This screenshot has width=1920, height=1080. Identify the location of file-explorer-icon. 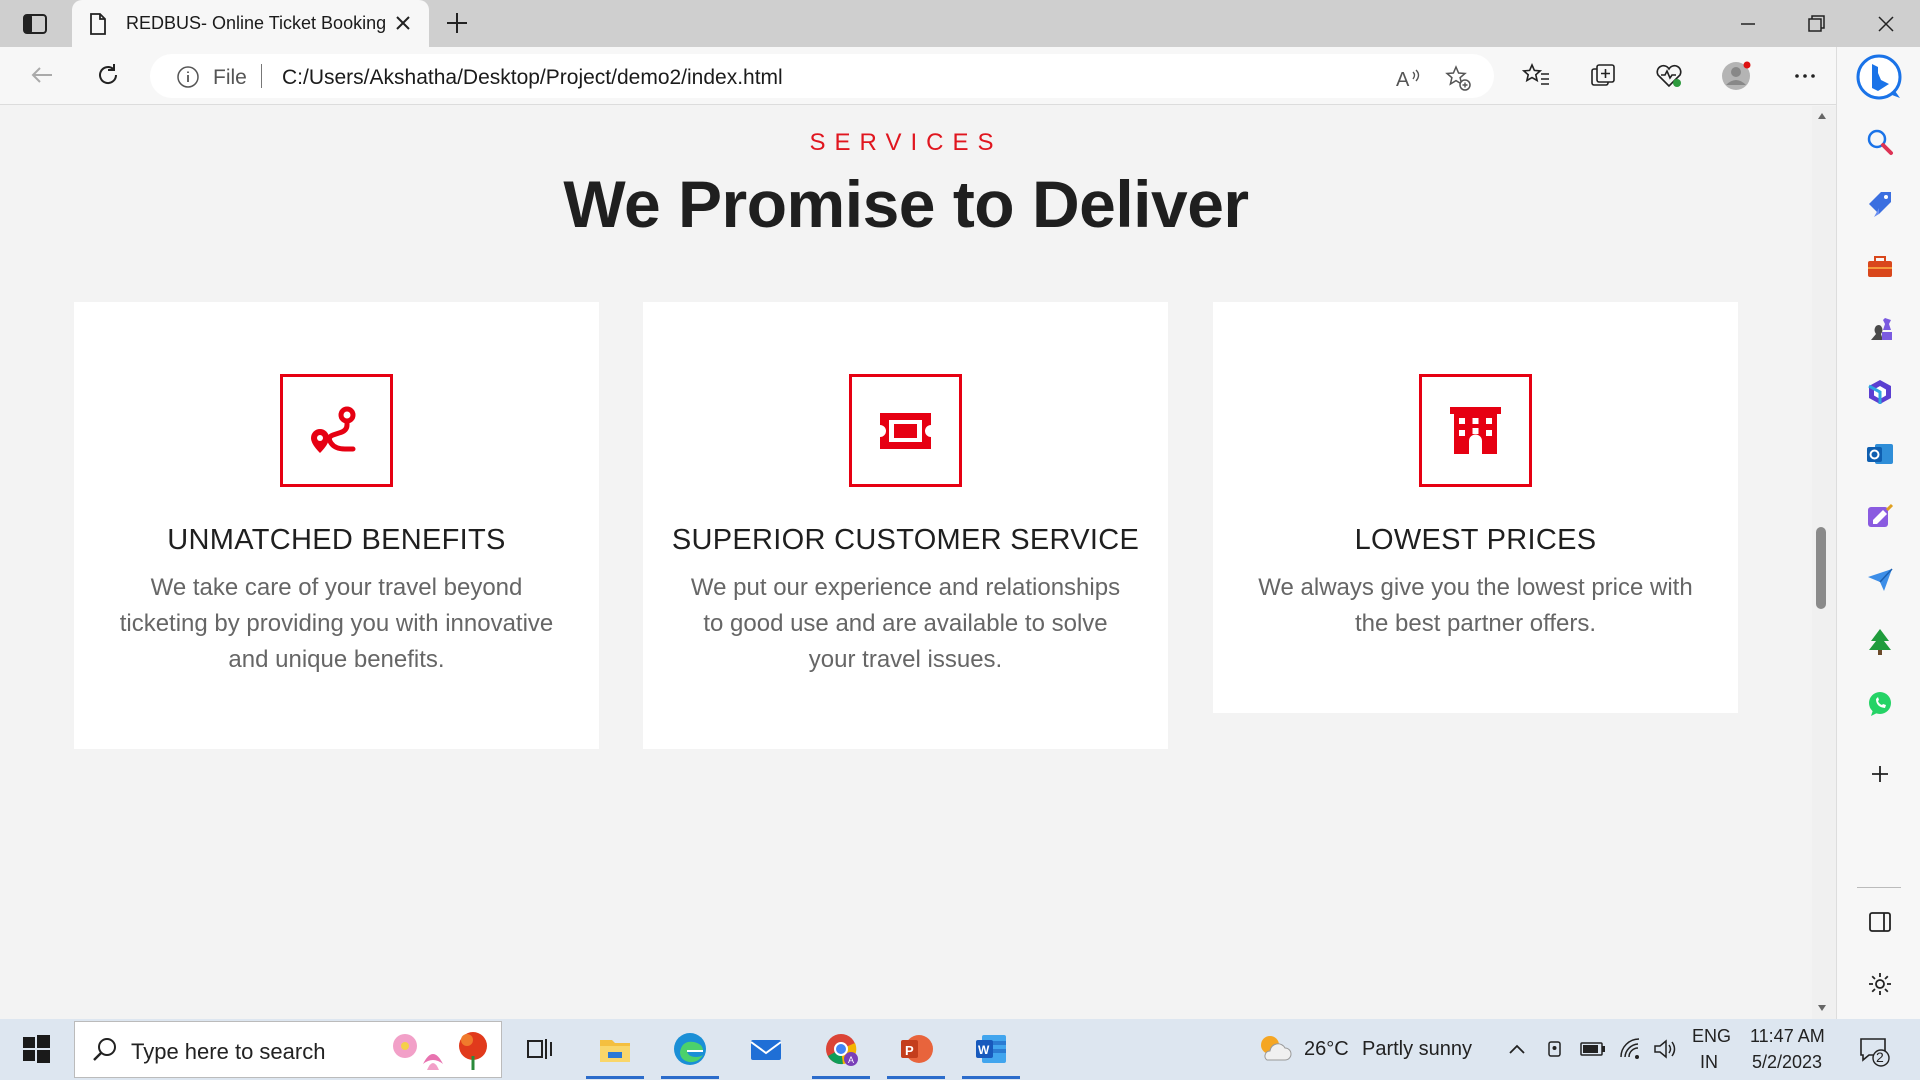
(615, 1049).